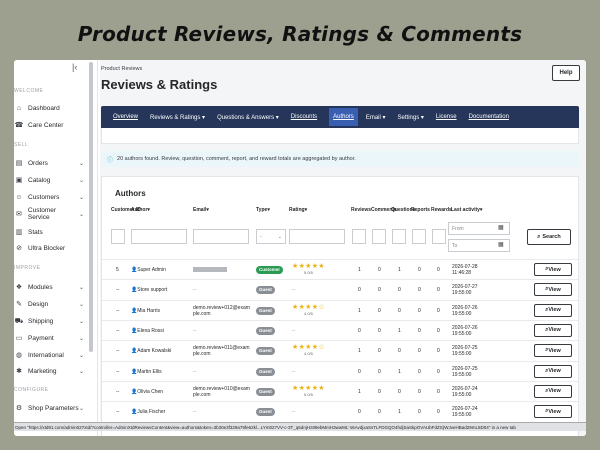  Describe the element at coordinates (308, 351) in the screenshot. I see `cell-rating: ★★★★☆ 4.0/5` at that location.